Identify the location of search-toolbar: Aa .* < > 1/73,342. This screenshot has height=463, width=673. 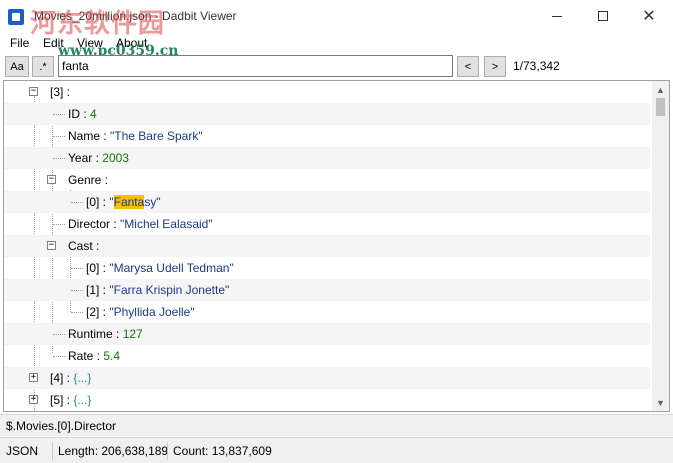
(336, 66).